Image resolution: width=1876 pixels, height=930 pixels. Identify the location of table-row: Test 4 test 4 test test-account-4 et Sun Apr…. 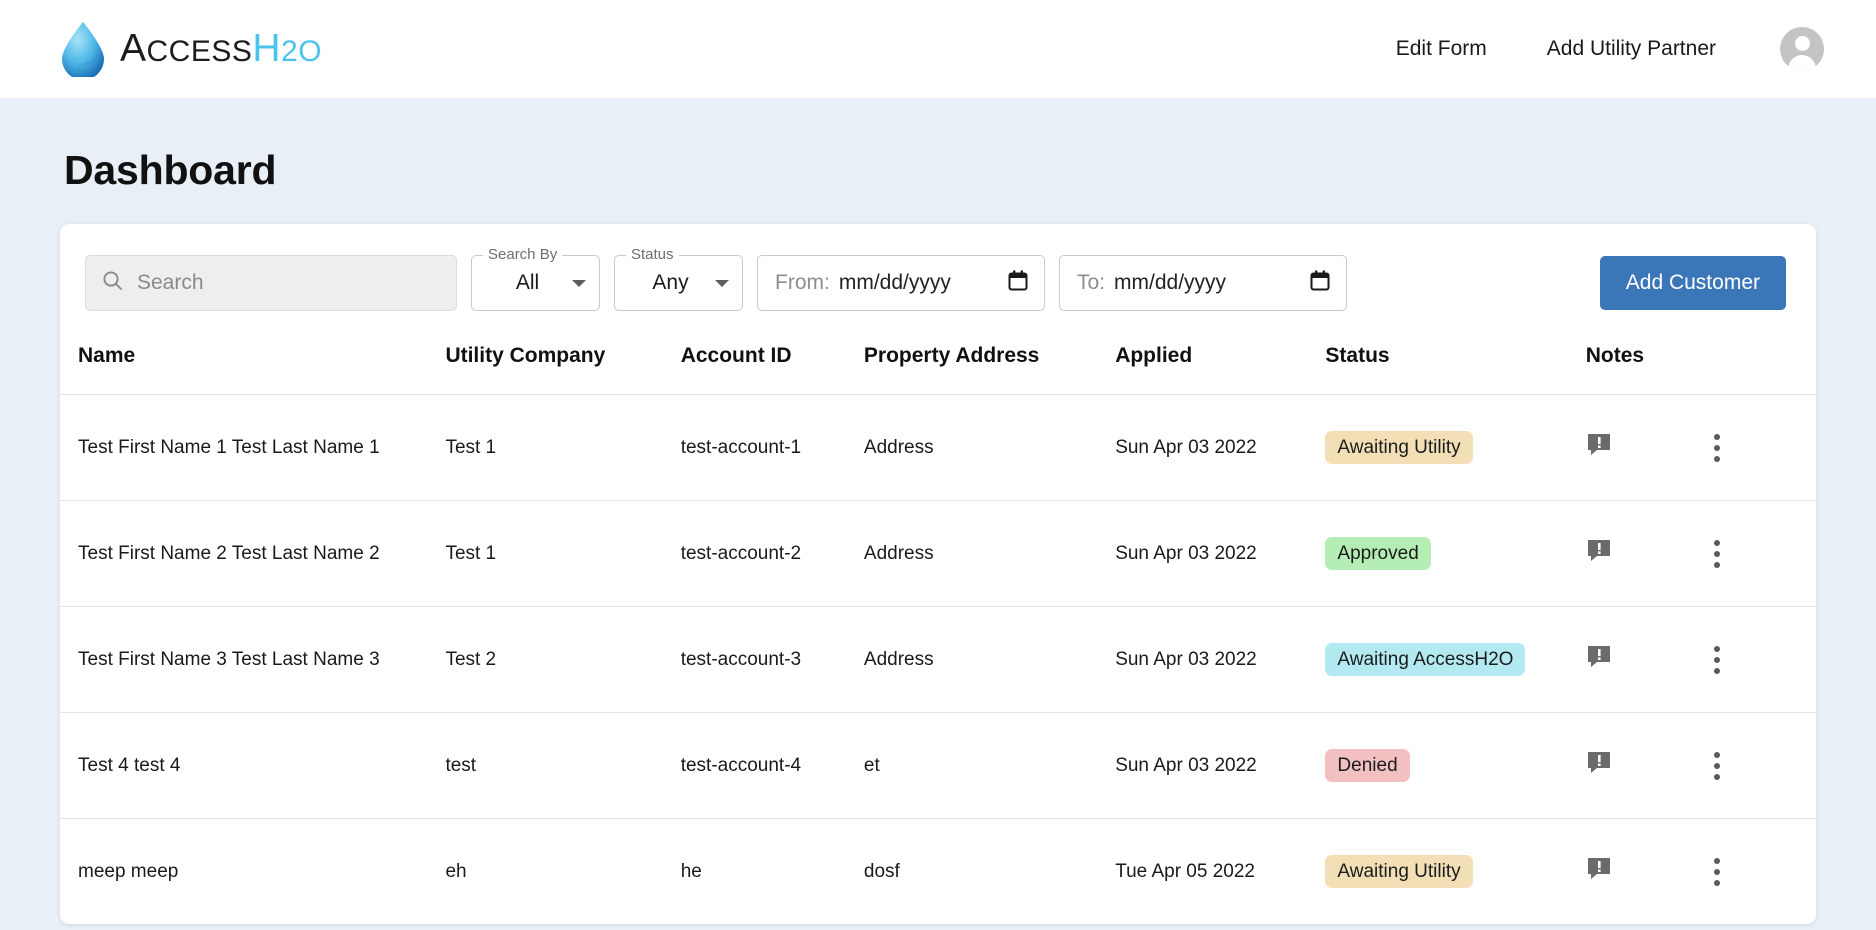
(938, 765).